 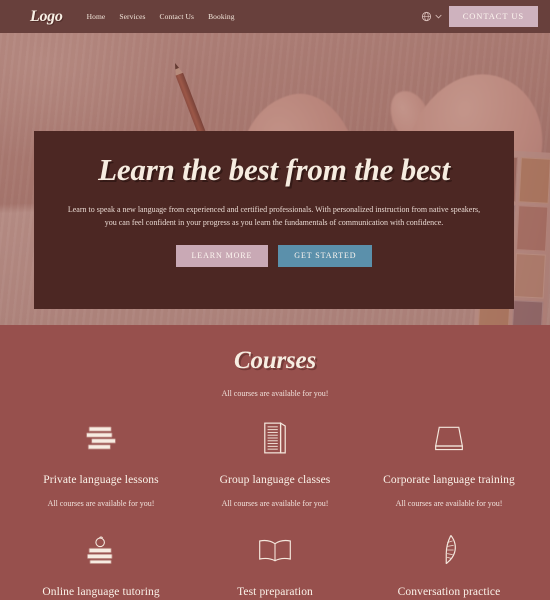 I want to click on globe-icon, so click(x=426, y=16).